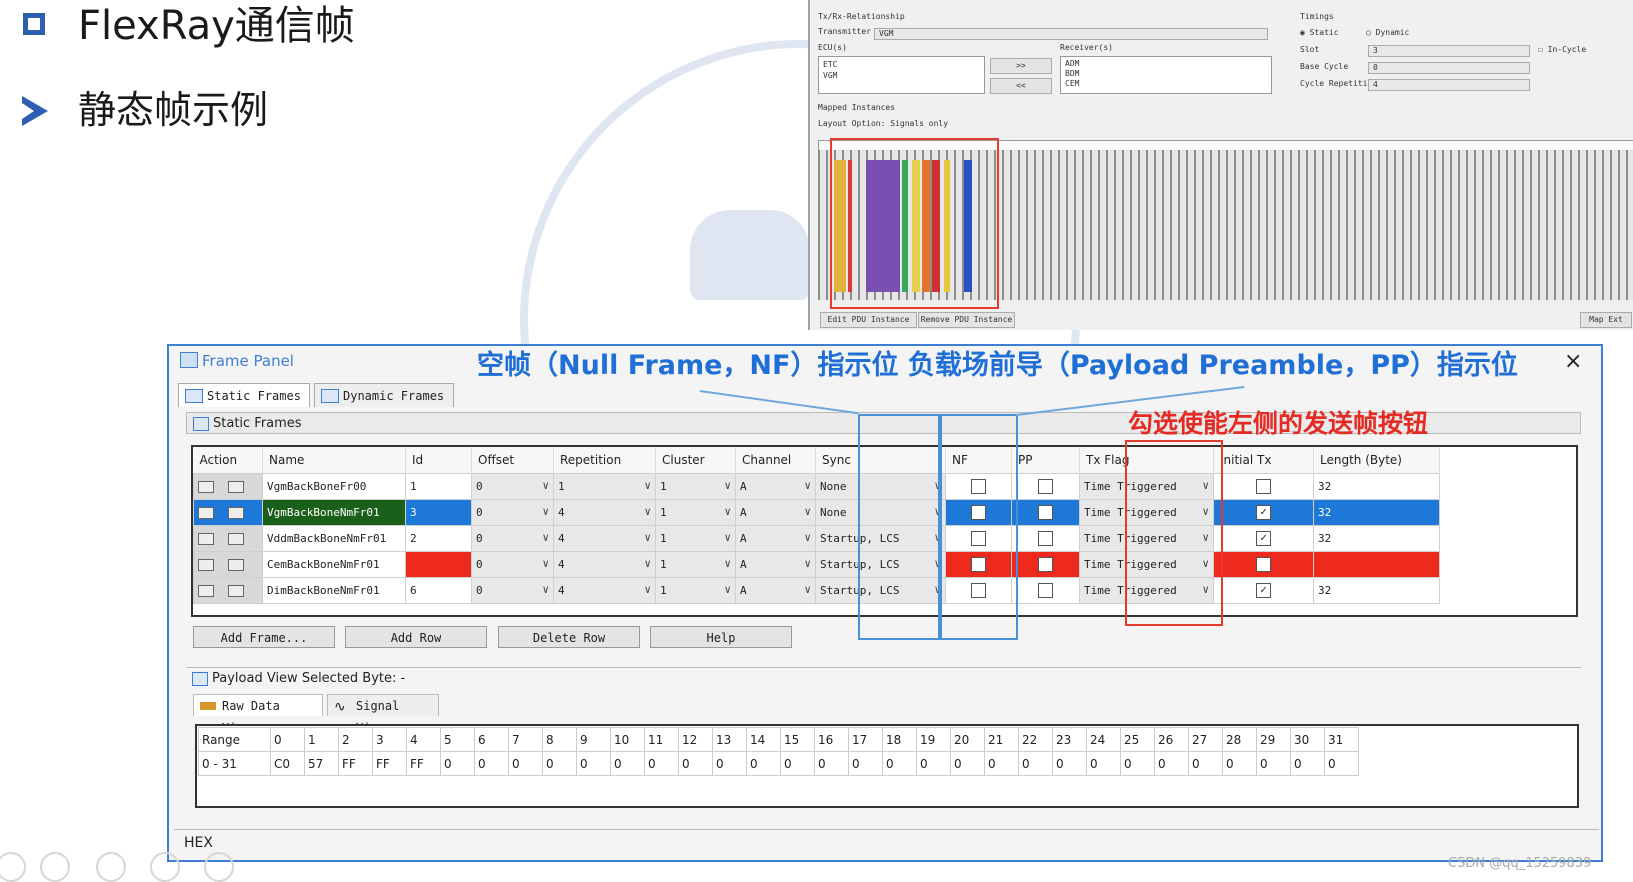 This screenshot has width=1633, height=882. Describe the element at coordinates (287, 763) in the screenshot. I see `raw-byte-cell: C0` at that location.